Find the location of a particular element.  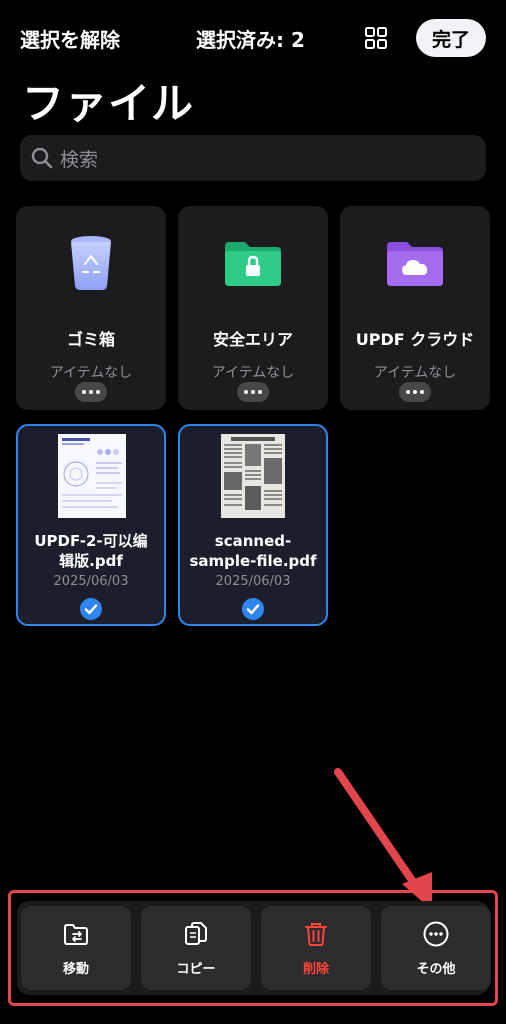

top-bar: 選択を解除 選択済み: 2 完了 is located at coordinates (253, 39).